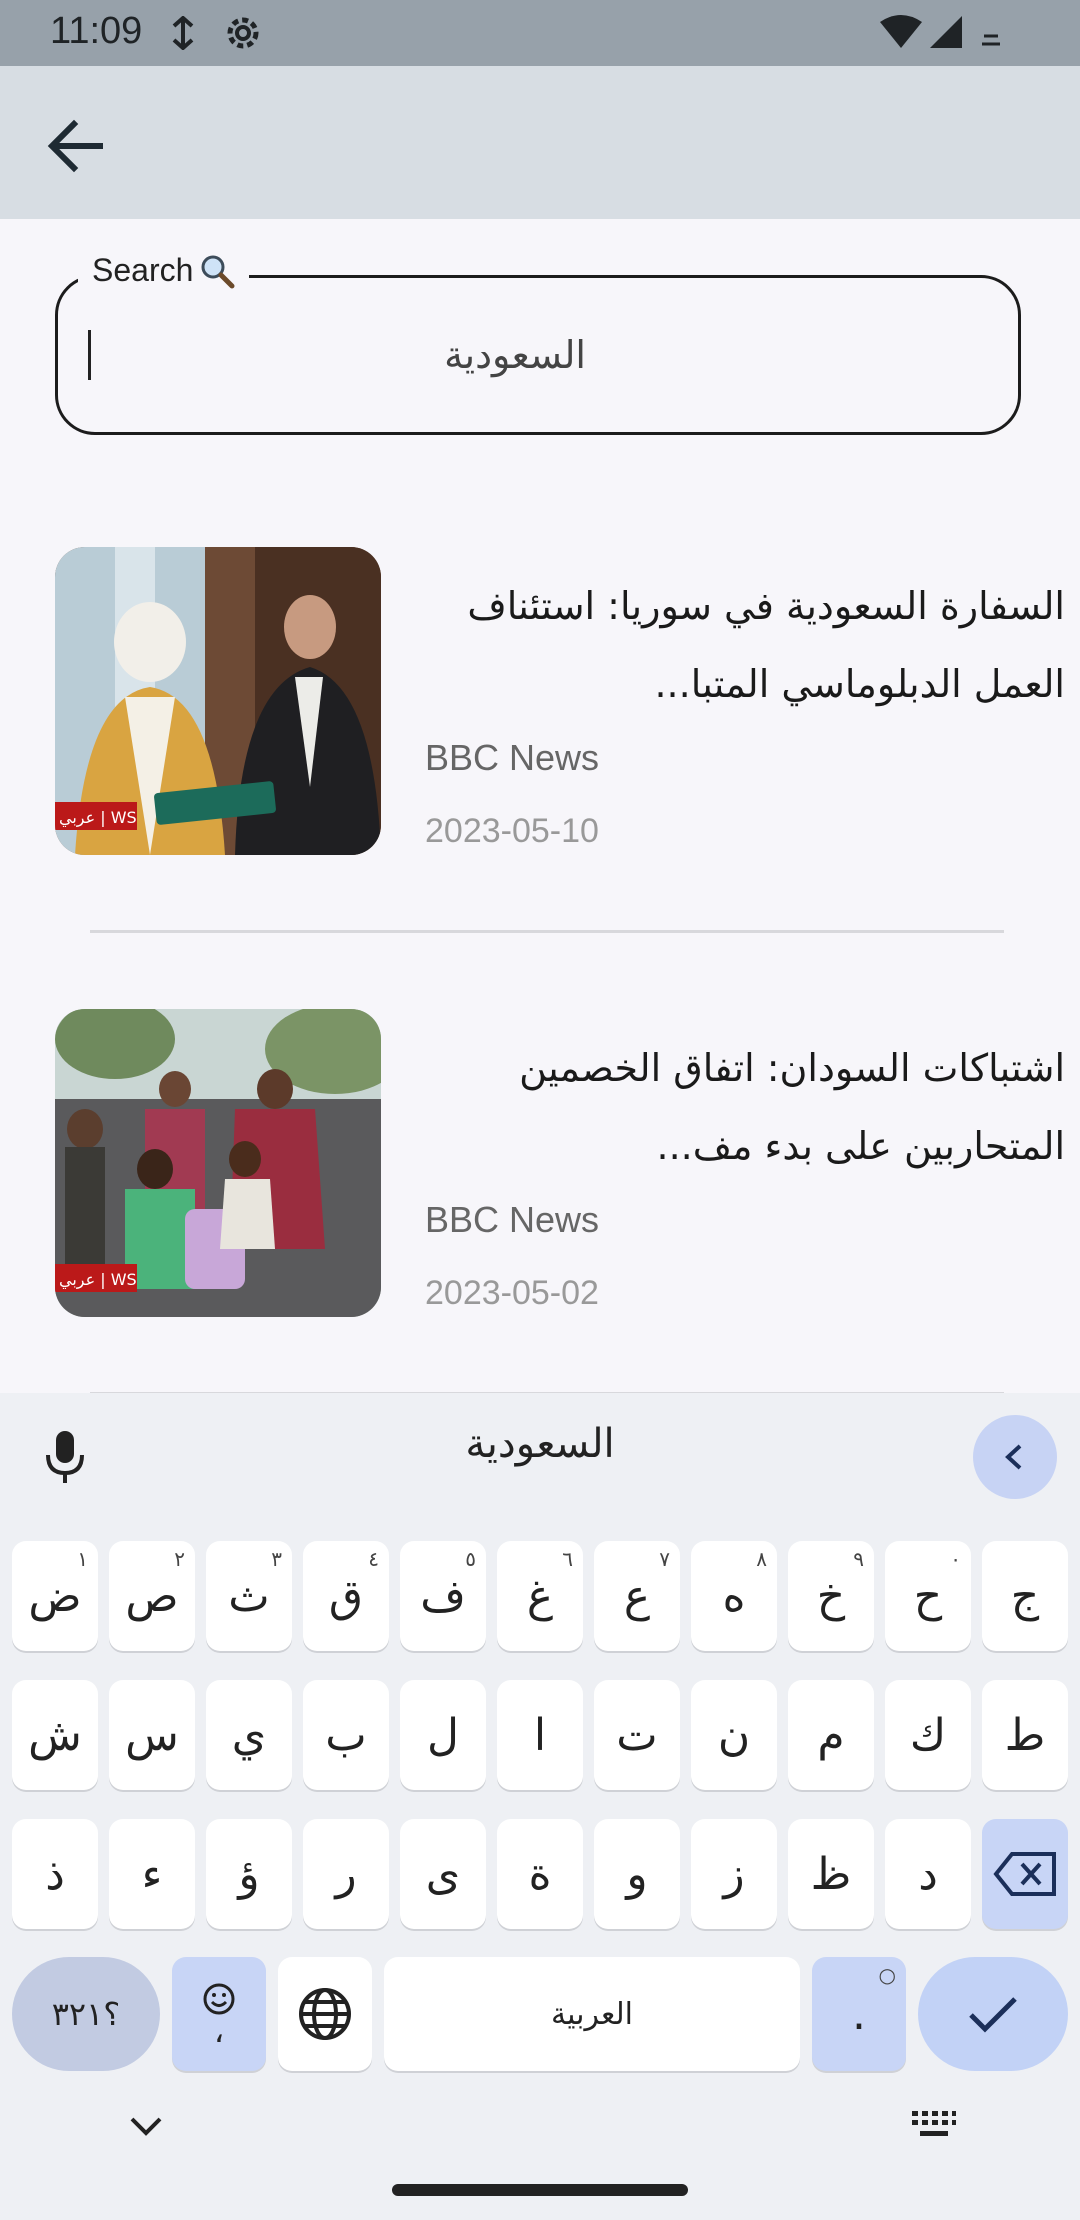 The width and height of the screenshot is (1080, 2220). Describe the element at coordinates (831, 1735) in the screenshot. I see `key: م` at that location.